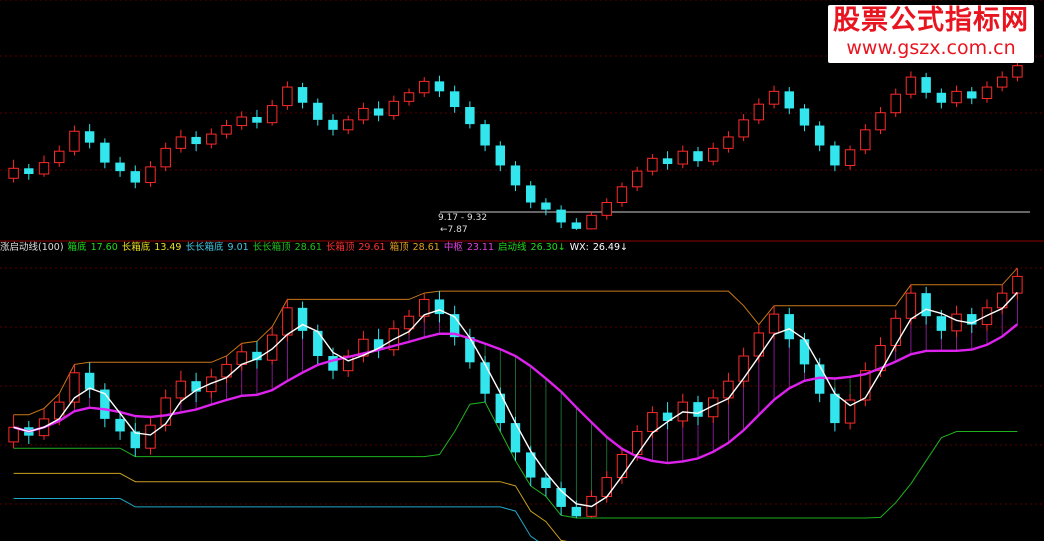 This screenshot has height=541, width=1044. What do you see at coordinates (32, 247) in the screenshot?
I see `legend-name: 涨启动线(100)` at bounding box center [32, 247].